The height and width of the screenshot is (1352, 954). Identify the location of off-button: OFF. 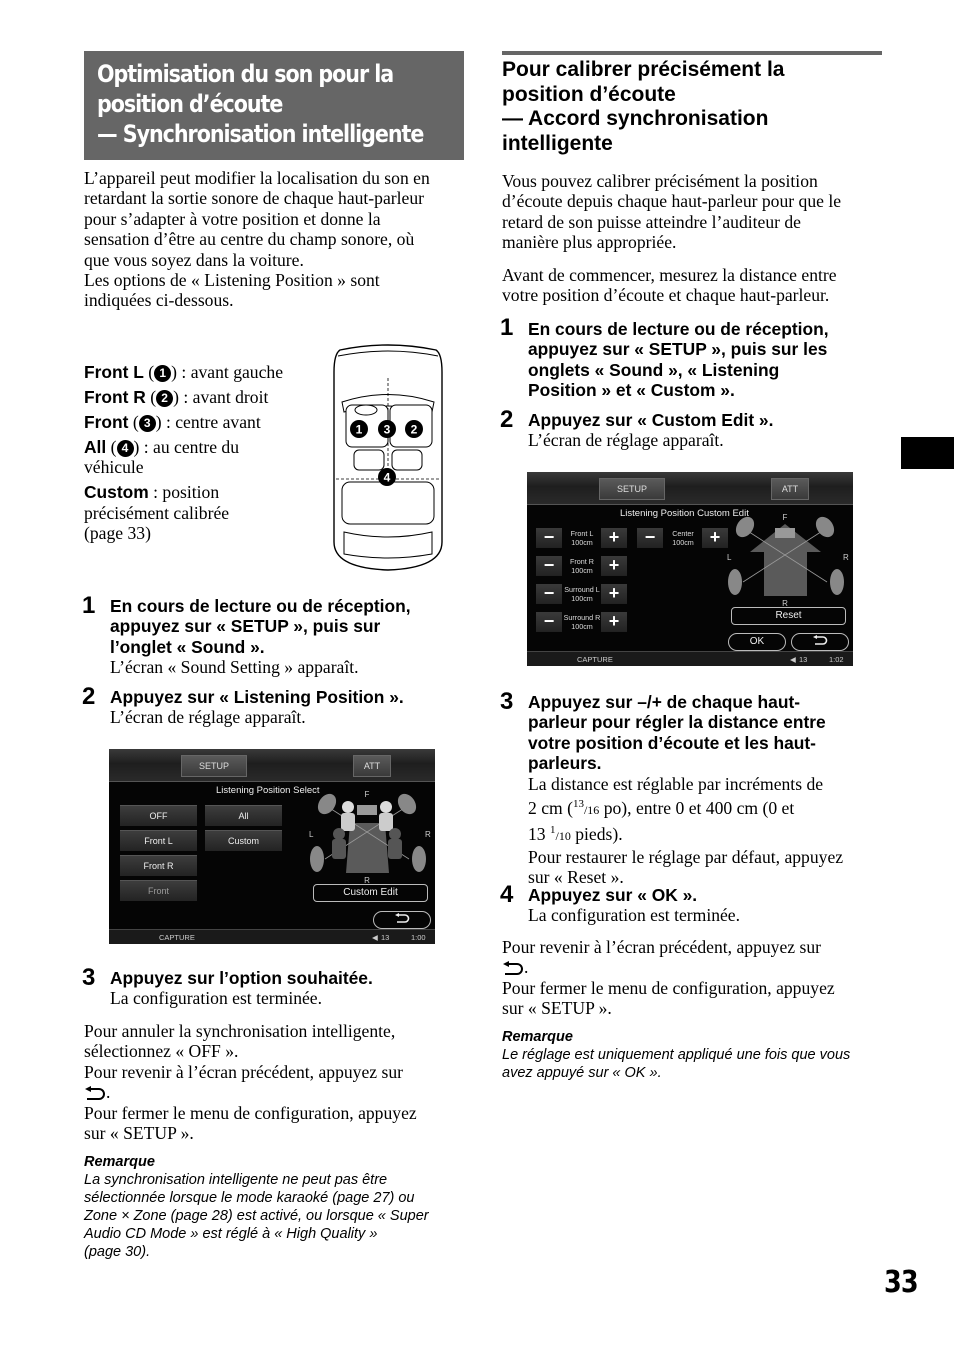
(158, 815).